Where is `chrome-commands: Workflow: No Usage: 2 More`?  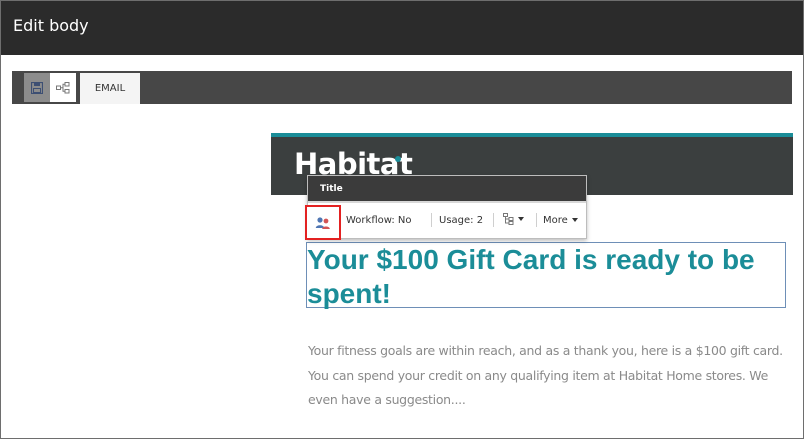 chrome-commands: Workflow: No Usage: 2 More is located at coordinates (445, 222).